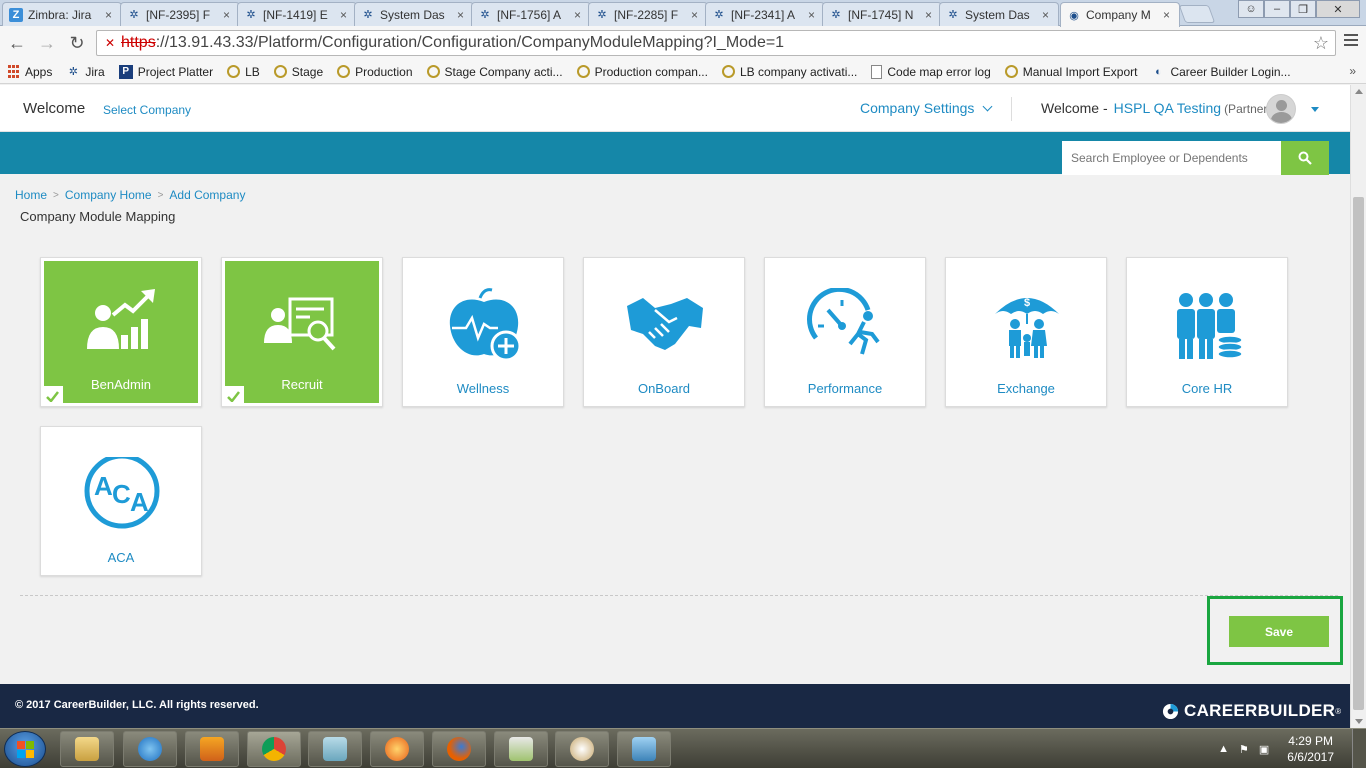  What do you see at coordinates (165, 71) in the screenshot?
I see `bookmark-project-platter: P Project Platter` at bounding box center [165, 71].